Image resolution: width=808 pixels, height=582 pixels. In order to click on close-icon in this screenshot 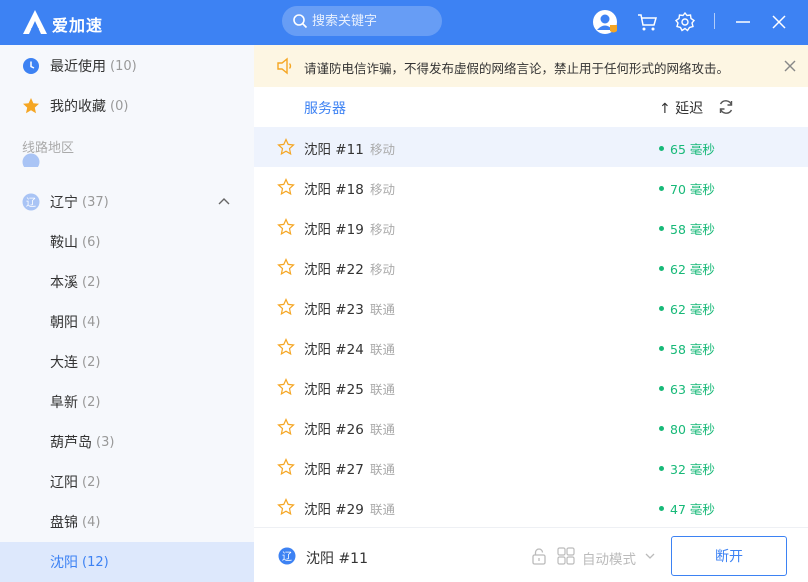, I will do `click(779, 22)`.